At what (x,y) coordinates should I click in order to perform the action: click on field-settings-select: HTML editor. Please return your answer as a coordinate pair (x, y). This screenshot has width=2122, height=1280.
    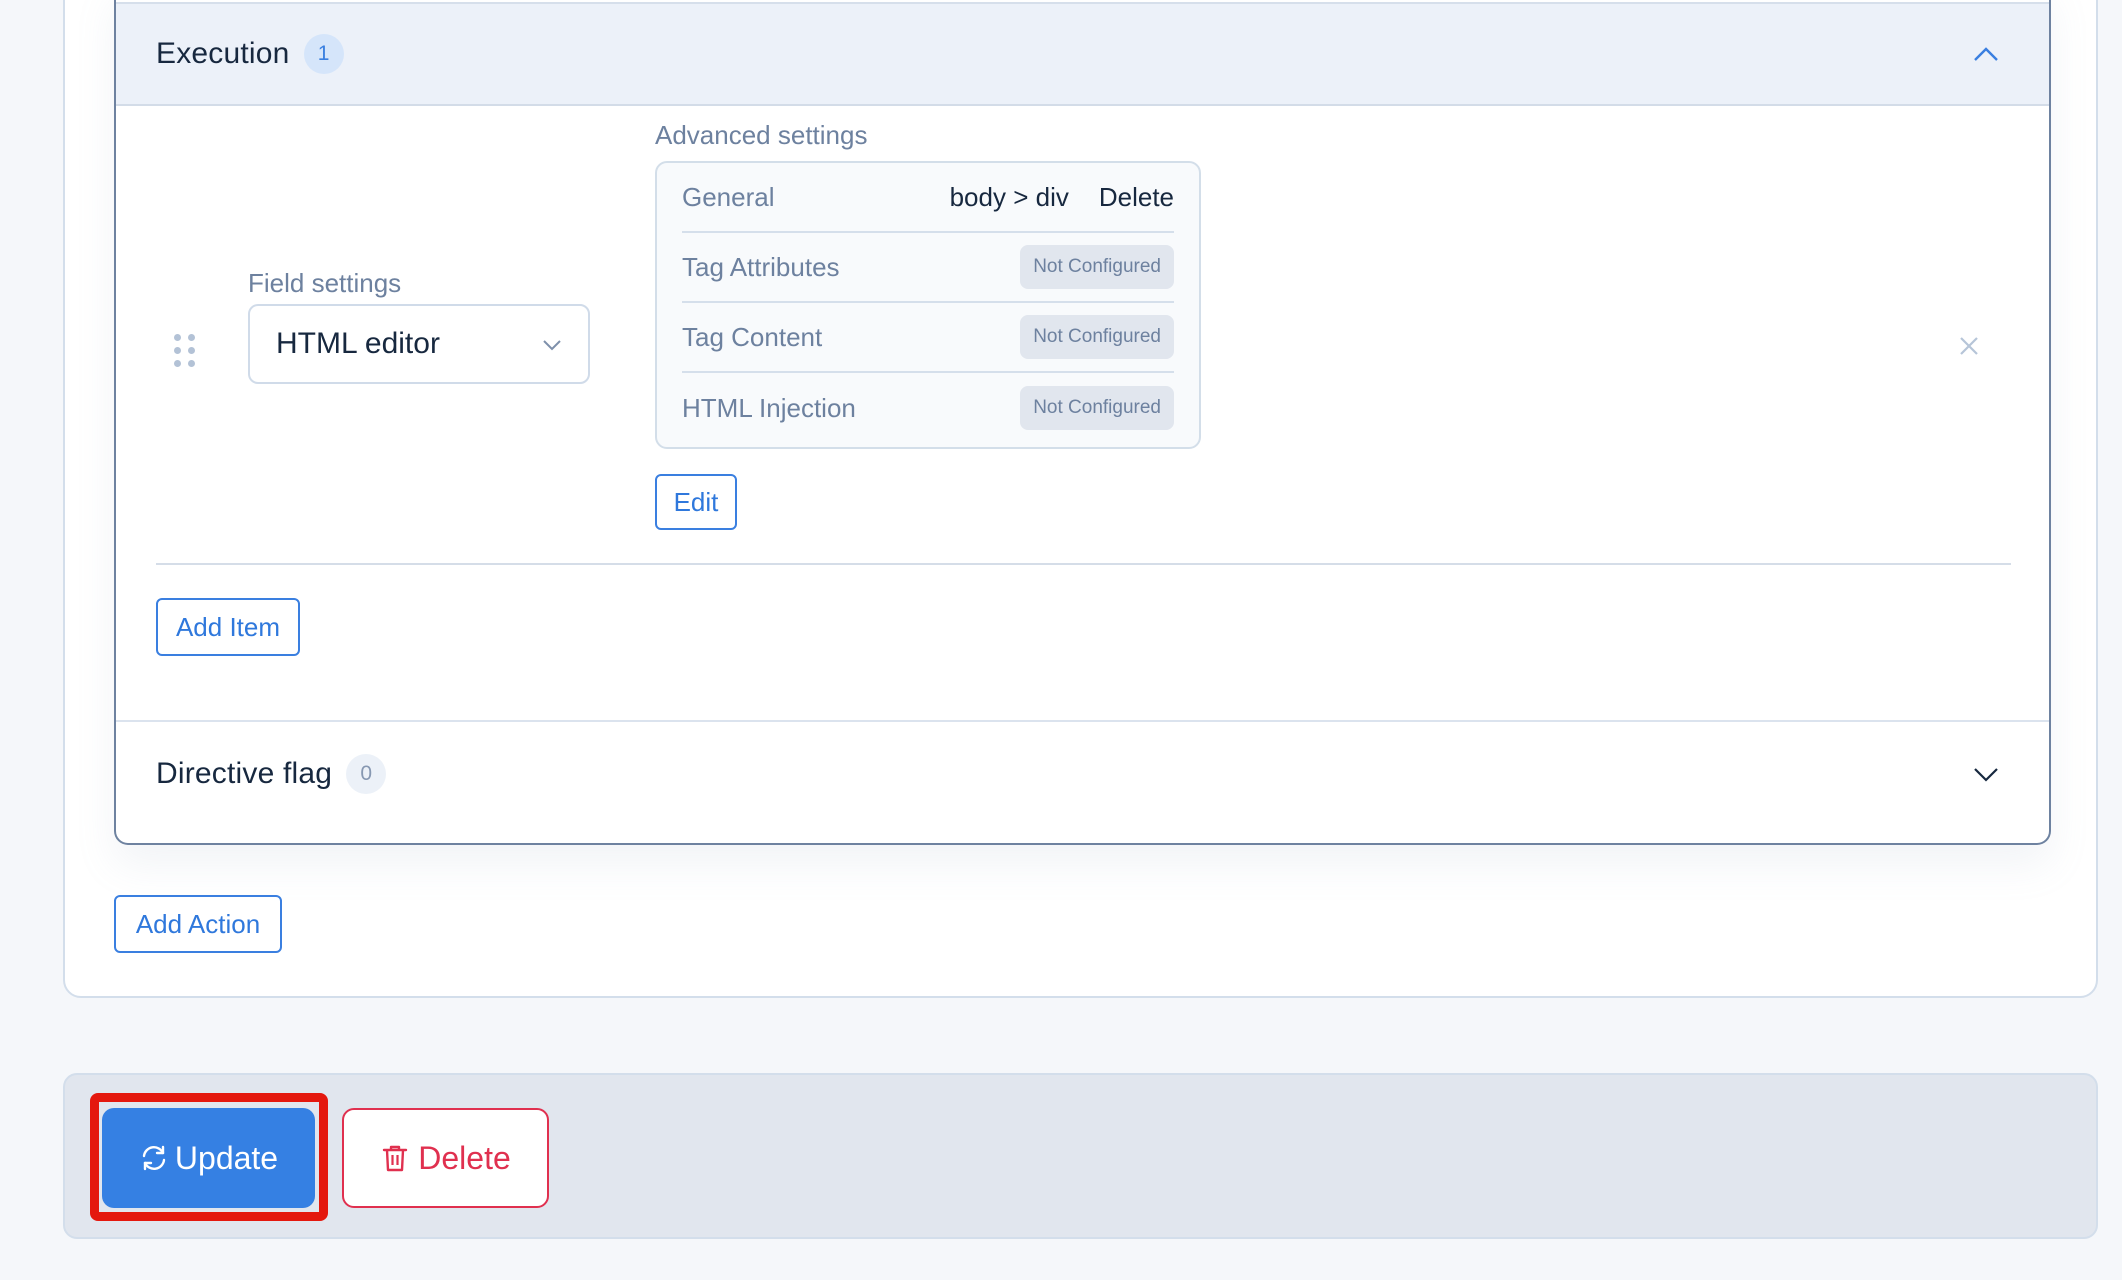
    Looking at the image, I should click on (419, 344).